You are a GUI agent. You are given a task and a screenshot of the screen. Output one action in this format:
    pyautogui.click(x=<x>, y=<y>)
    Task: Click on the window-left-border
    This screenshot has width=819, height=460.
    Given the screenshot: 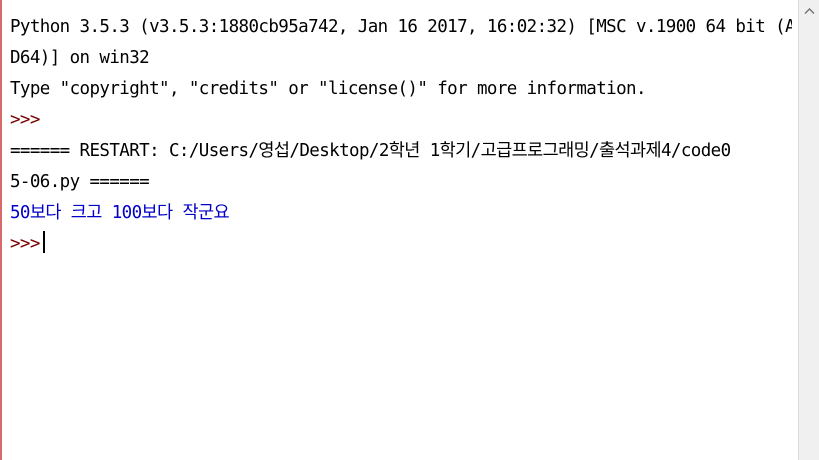 What is the action you would take?
    pyautogui.click(x=1, y=230)
    